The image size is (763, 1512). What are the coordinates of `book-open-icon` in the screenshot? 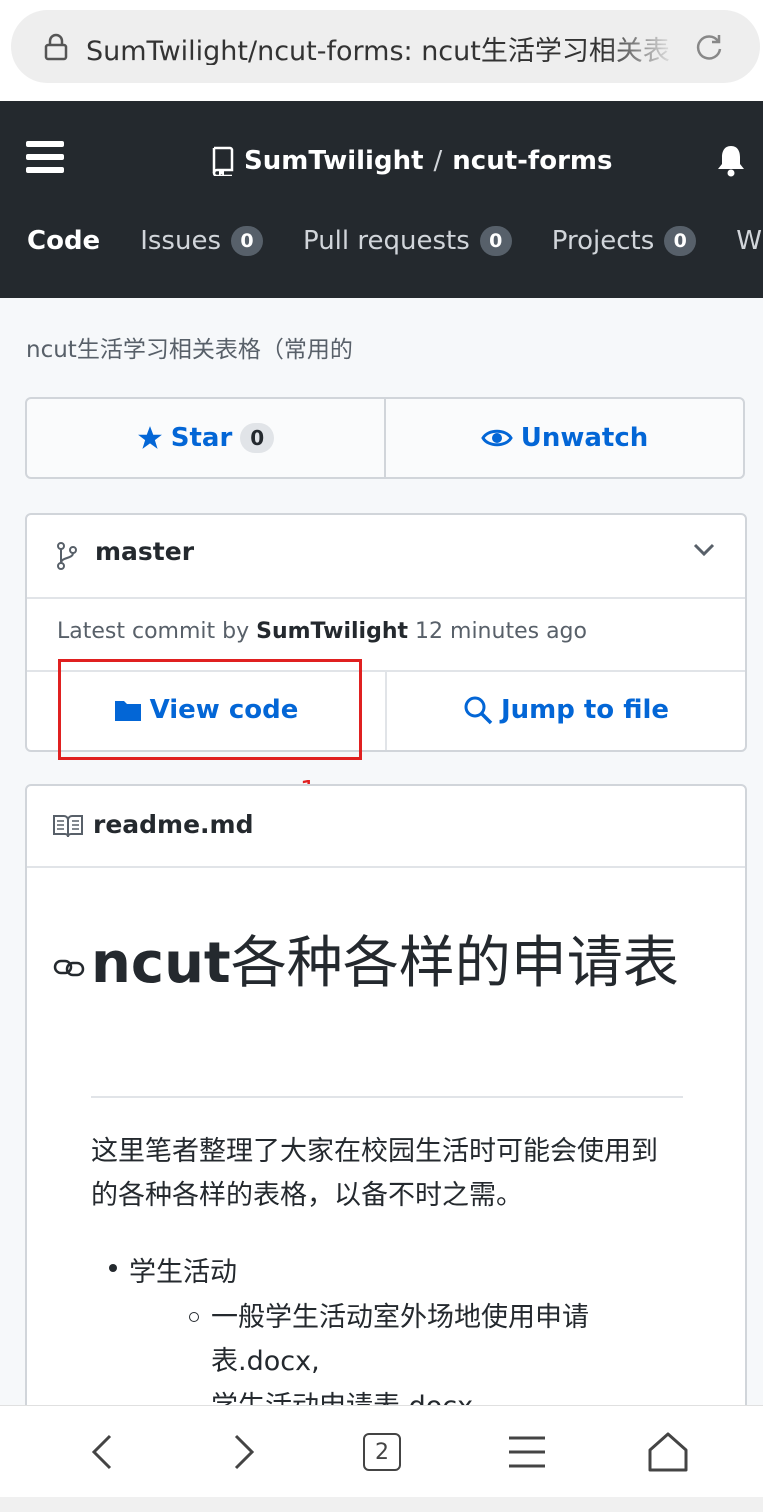 It's located at (68, 826).